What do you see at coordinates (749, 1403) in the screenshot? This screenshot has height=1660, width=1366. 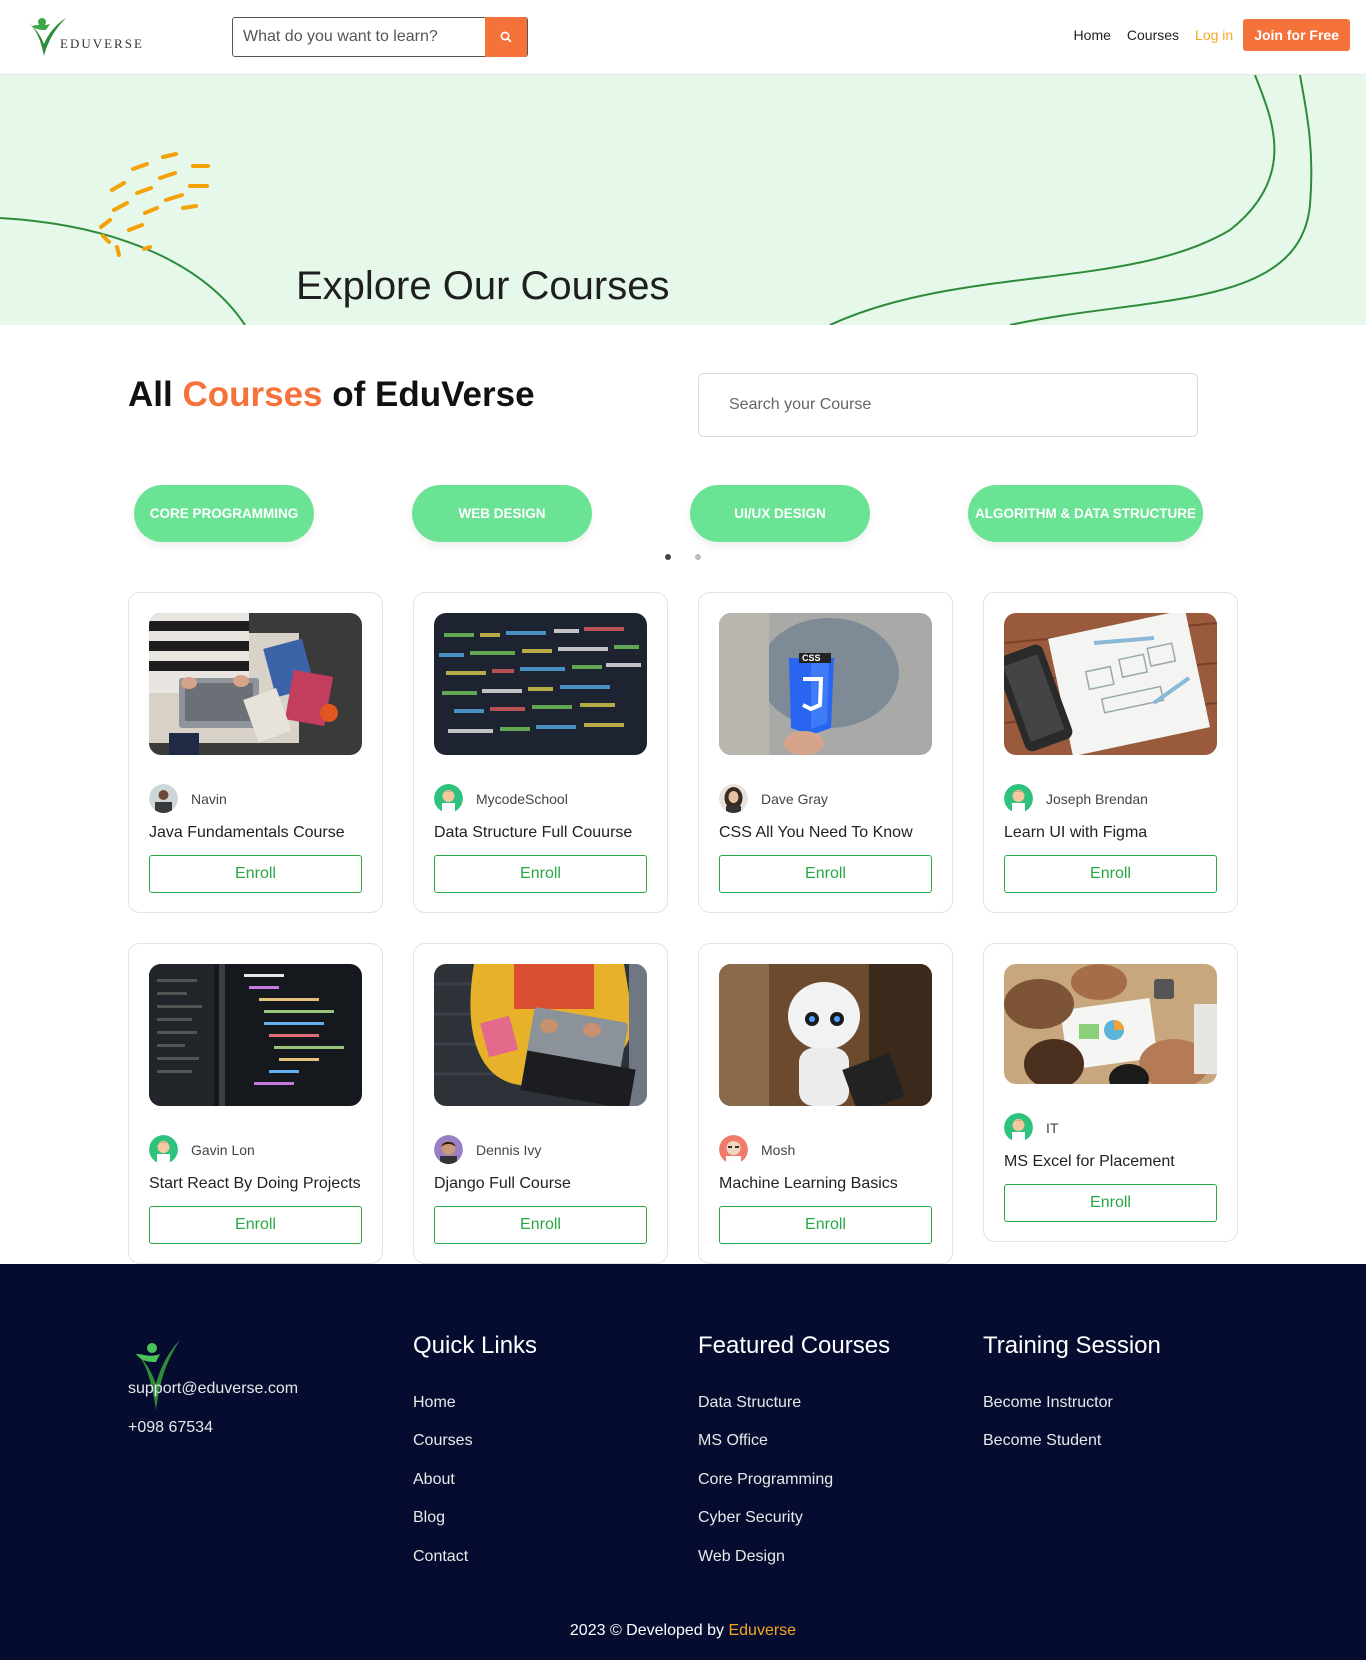 I see `footer-link-data-structure: Data Structure` at bounding box center [749, 1403].